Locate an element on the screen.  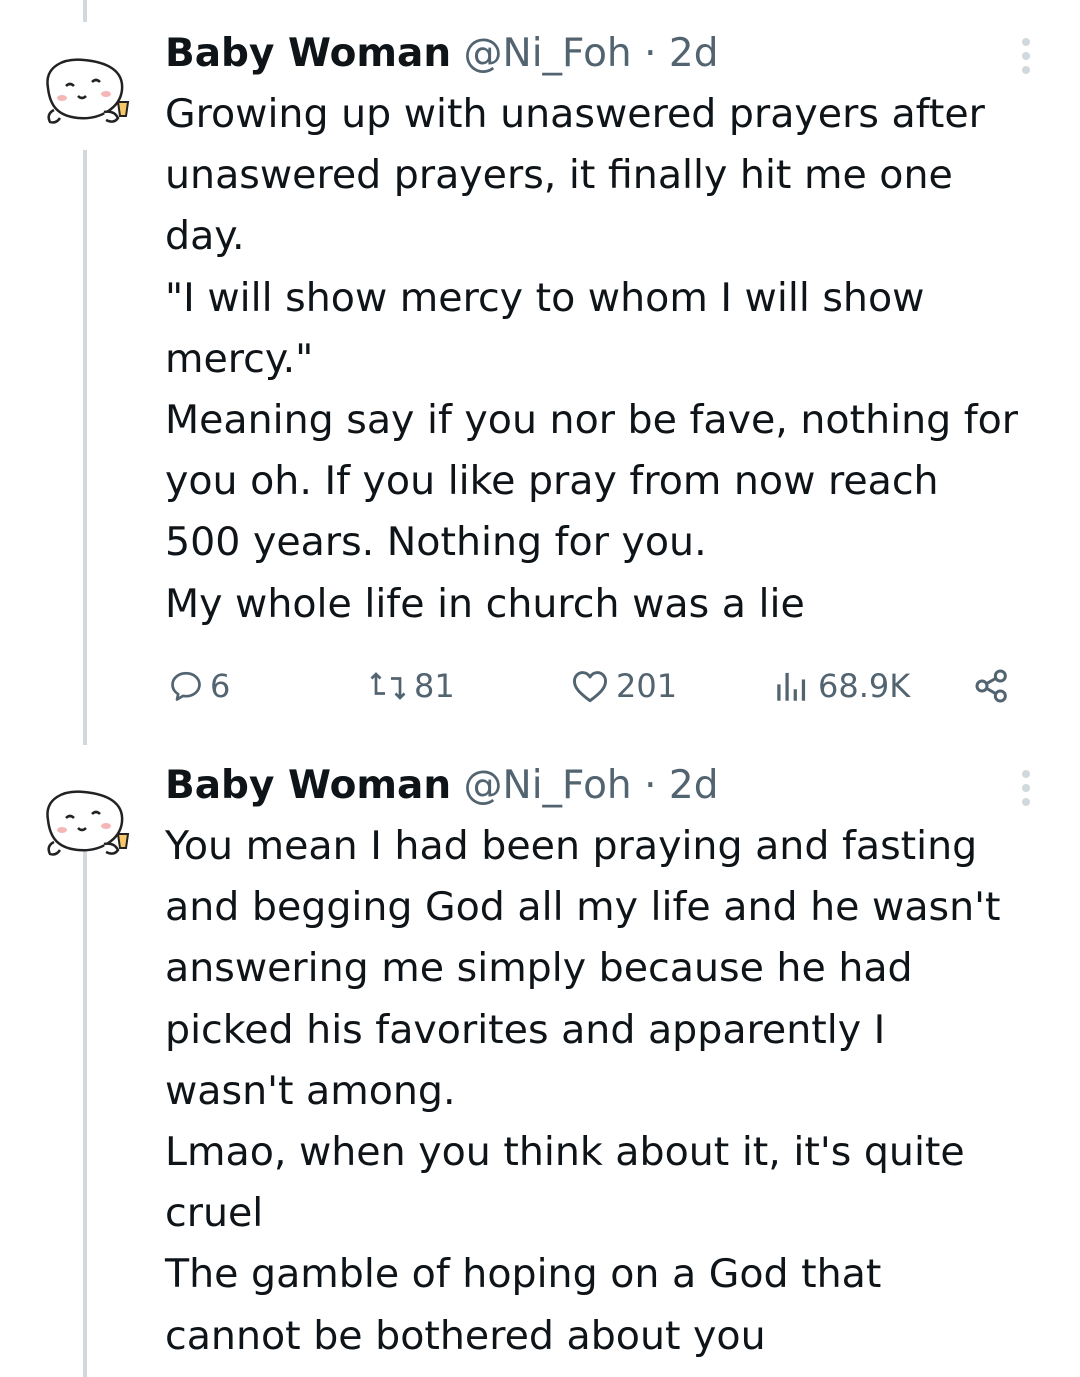
share-icon is located at coordinates (992, 686).